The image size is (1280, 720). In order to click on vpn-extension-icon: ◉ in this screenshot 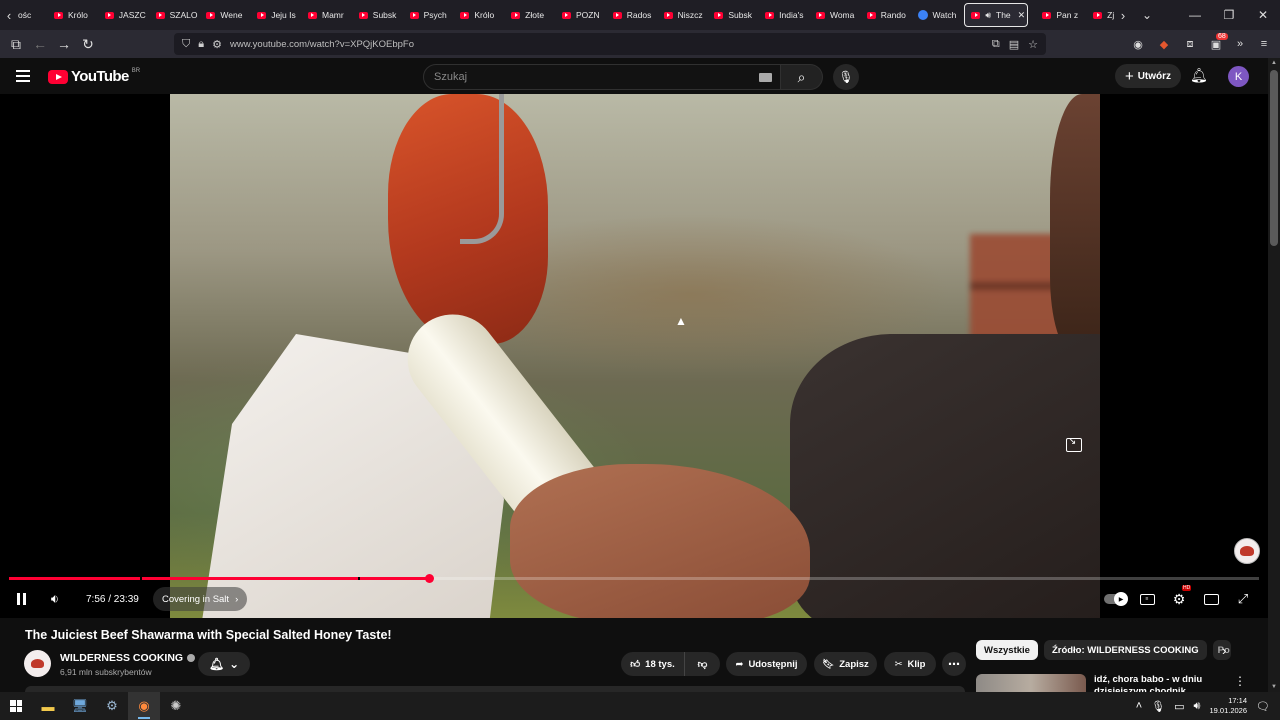, I will do `click(1138, 44)`.